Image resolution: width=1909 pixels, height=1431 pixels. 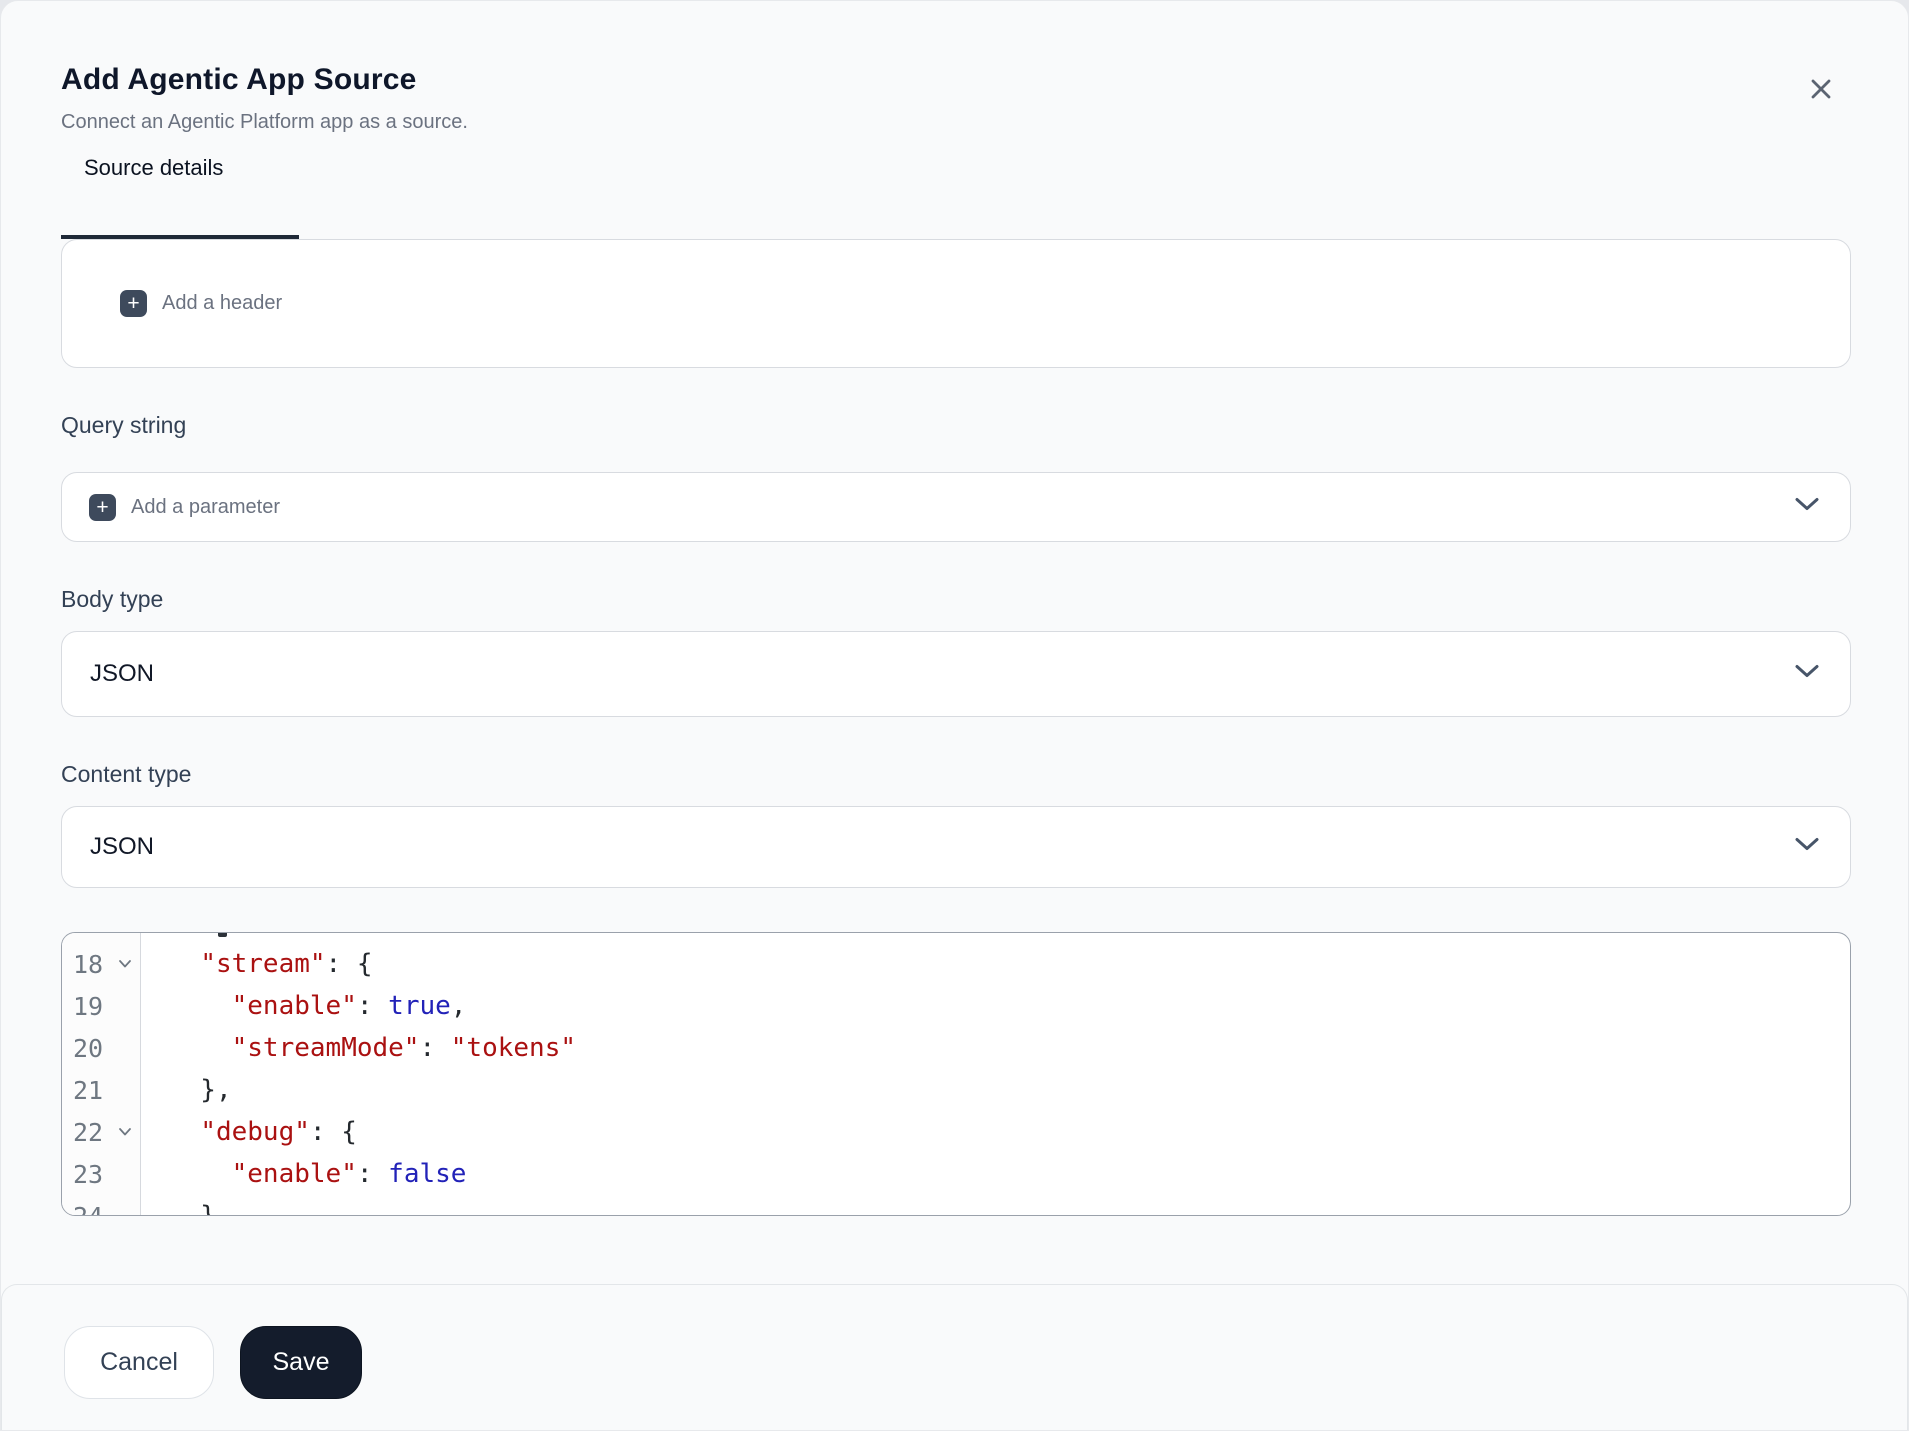 I want to click on code-text: "stream": {, so click(x=286, y=964).